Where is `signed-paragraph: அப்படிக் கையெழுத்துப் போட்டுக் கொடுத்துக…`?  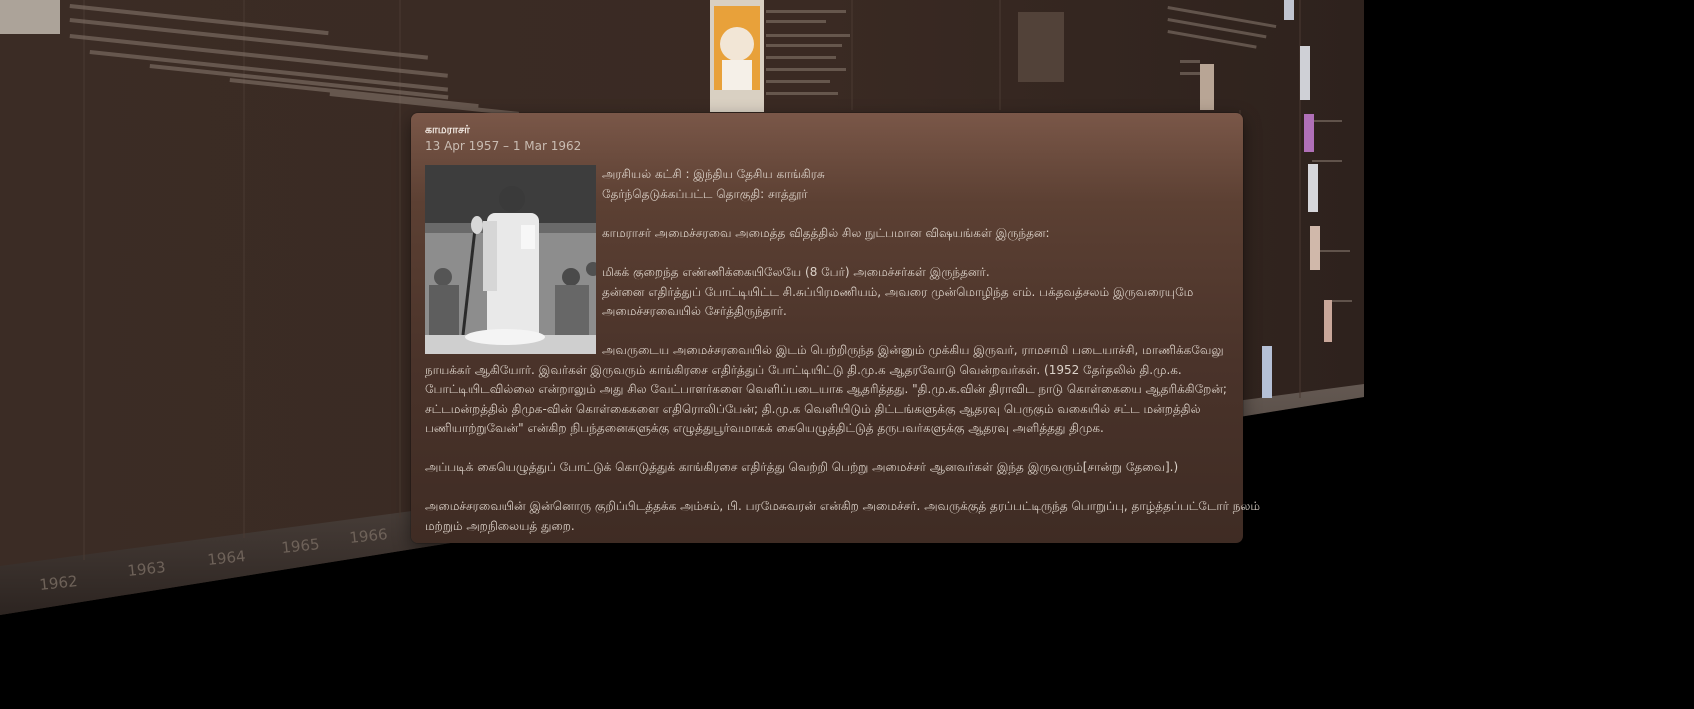 signed-paragraph: அப்படிக் கையெழுத்துப் போட்டுக் கொடுத்துக… is located at coordinates (802, 467).